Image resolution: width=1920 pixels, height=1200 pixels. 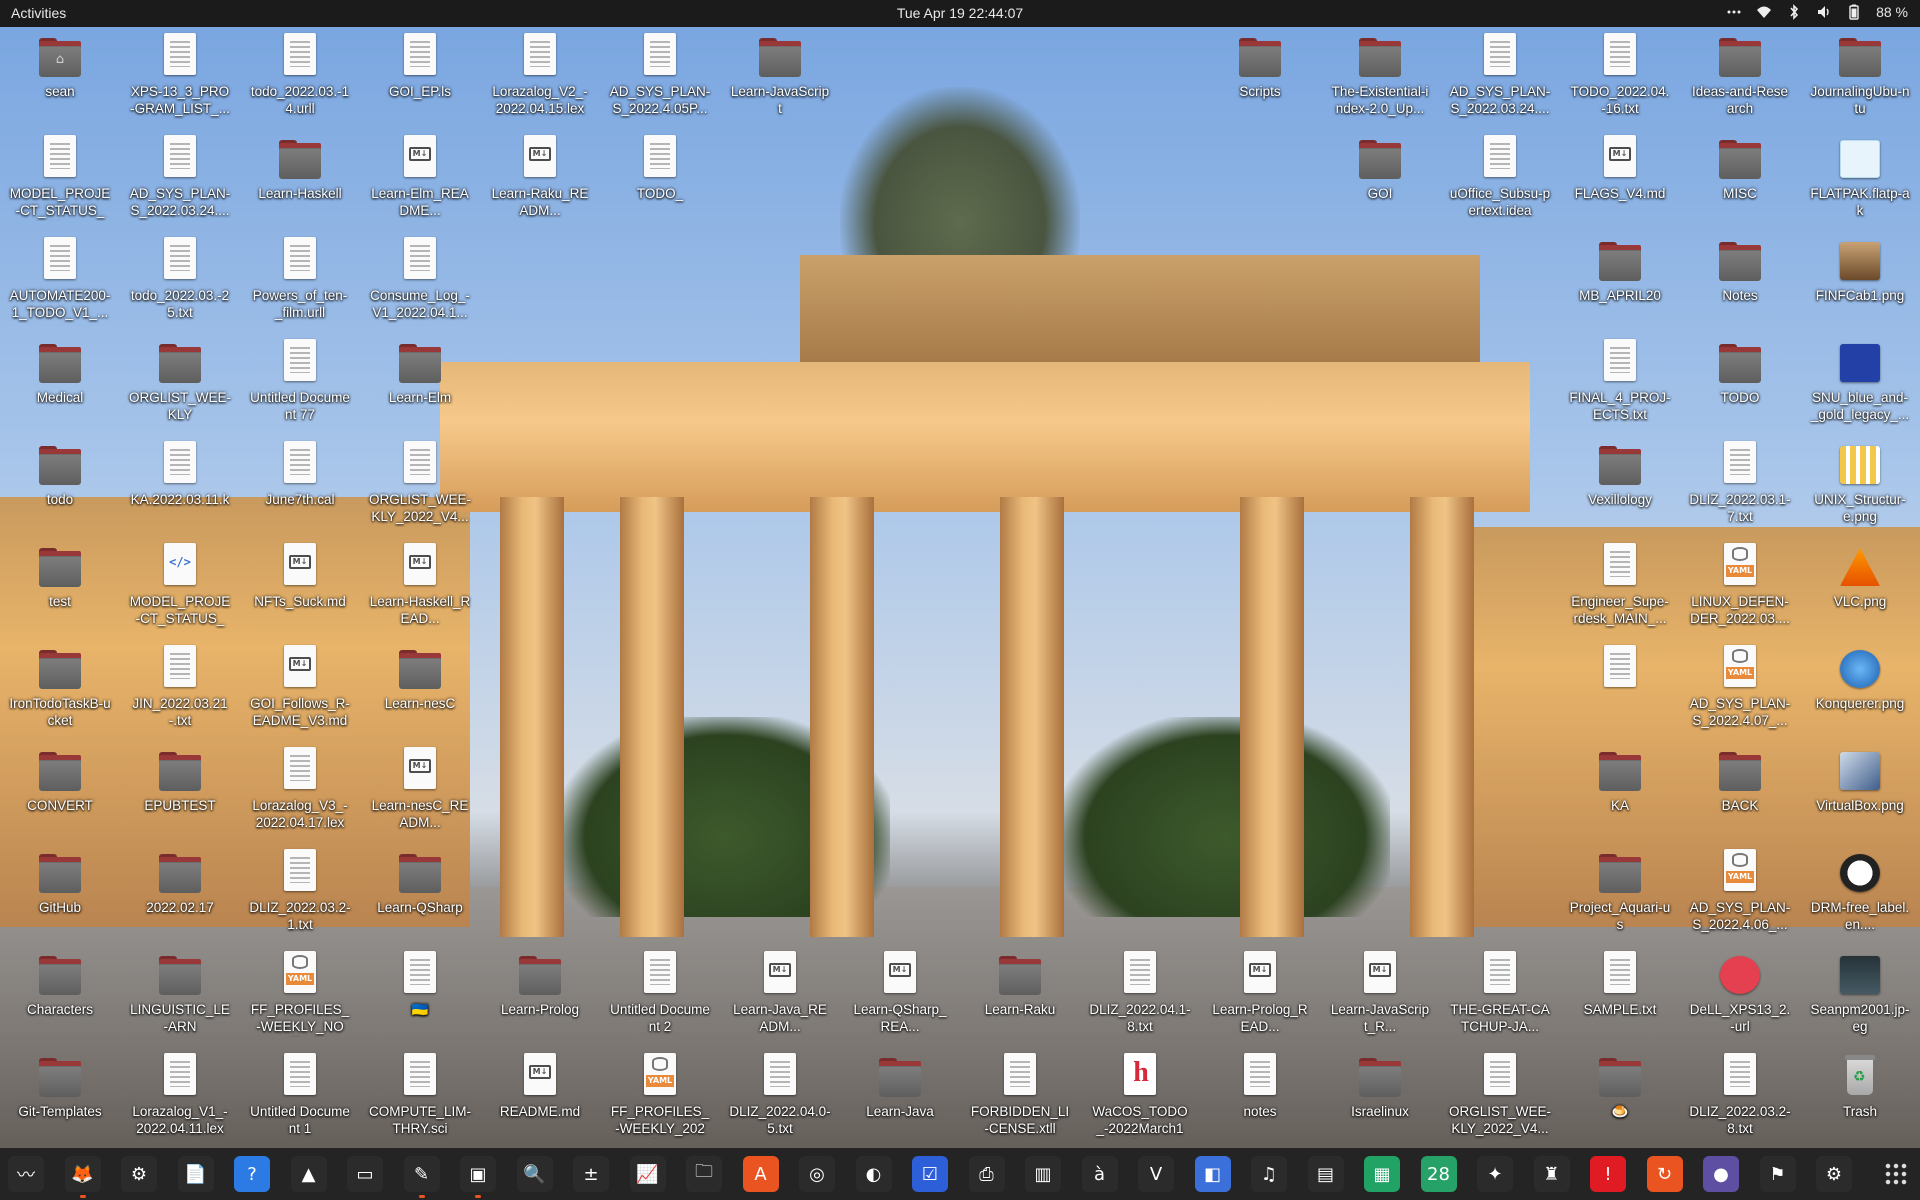 What do you see at coordinates (1777, 1174) in the screenshot?
I see `dock-network-icon: ⚑` at bounding box center [1777, 1174].